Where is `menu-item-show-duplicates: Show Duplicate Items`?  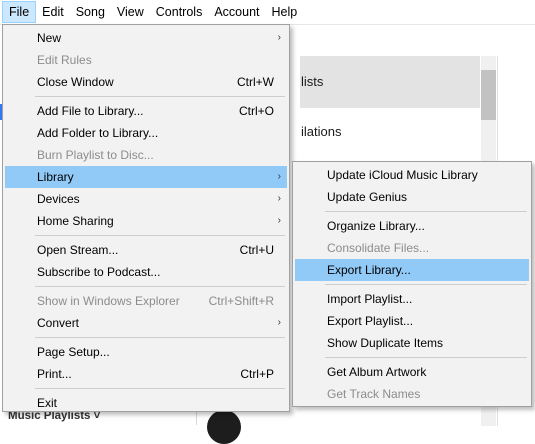
menu-item-show-duplicates: Show Duplicate Items is located at coordinates (412, 343).